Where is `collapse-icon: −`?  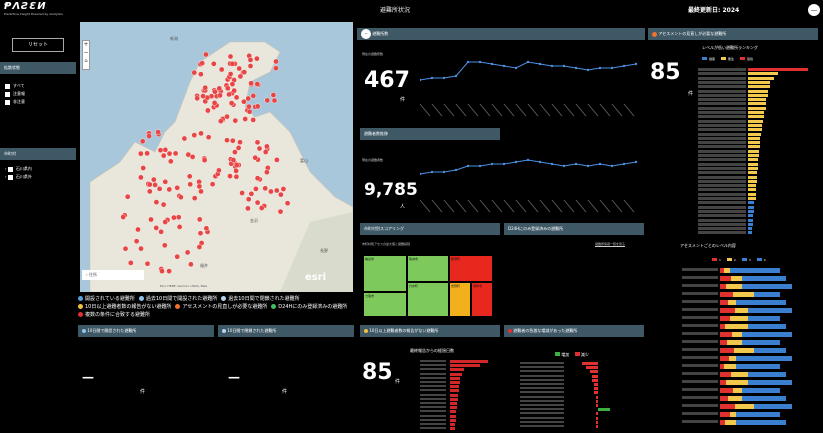
collapse-icon: − is located at coordinates (366, 34).